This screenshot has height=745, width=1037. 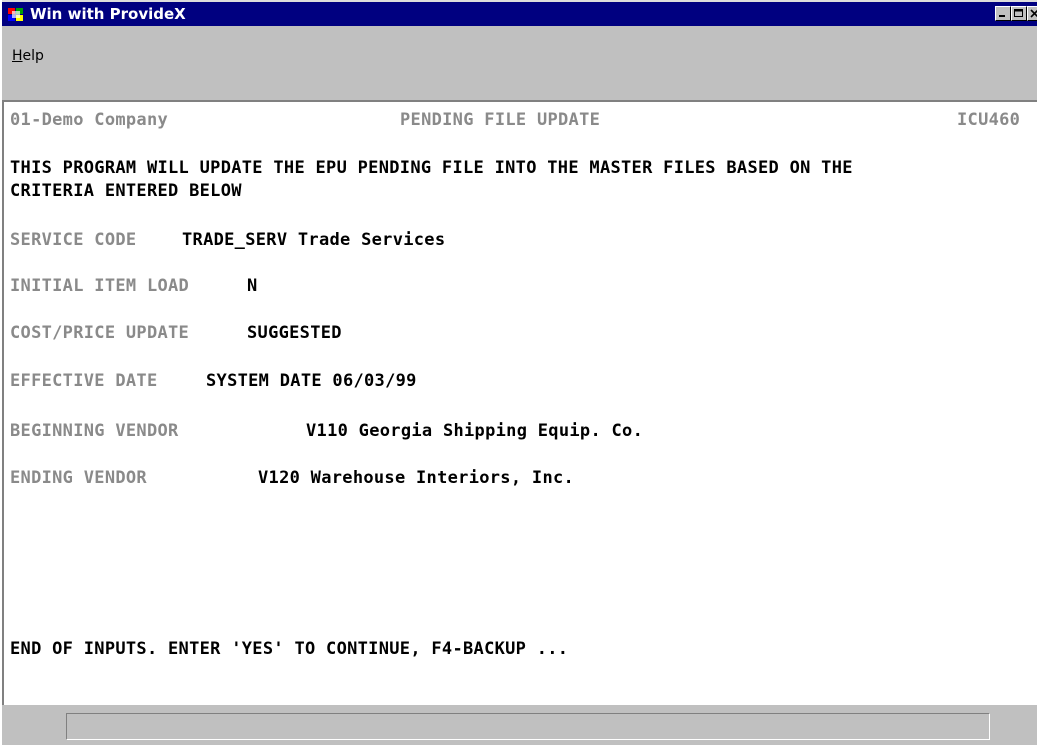 What do you see at coordinates (313, 240) in the screenshot?
I see `service-code-value: TRADE_SERV Trade Services` at bounding box center [313, 240].